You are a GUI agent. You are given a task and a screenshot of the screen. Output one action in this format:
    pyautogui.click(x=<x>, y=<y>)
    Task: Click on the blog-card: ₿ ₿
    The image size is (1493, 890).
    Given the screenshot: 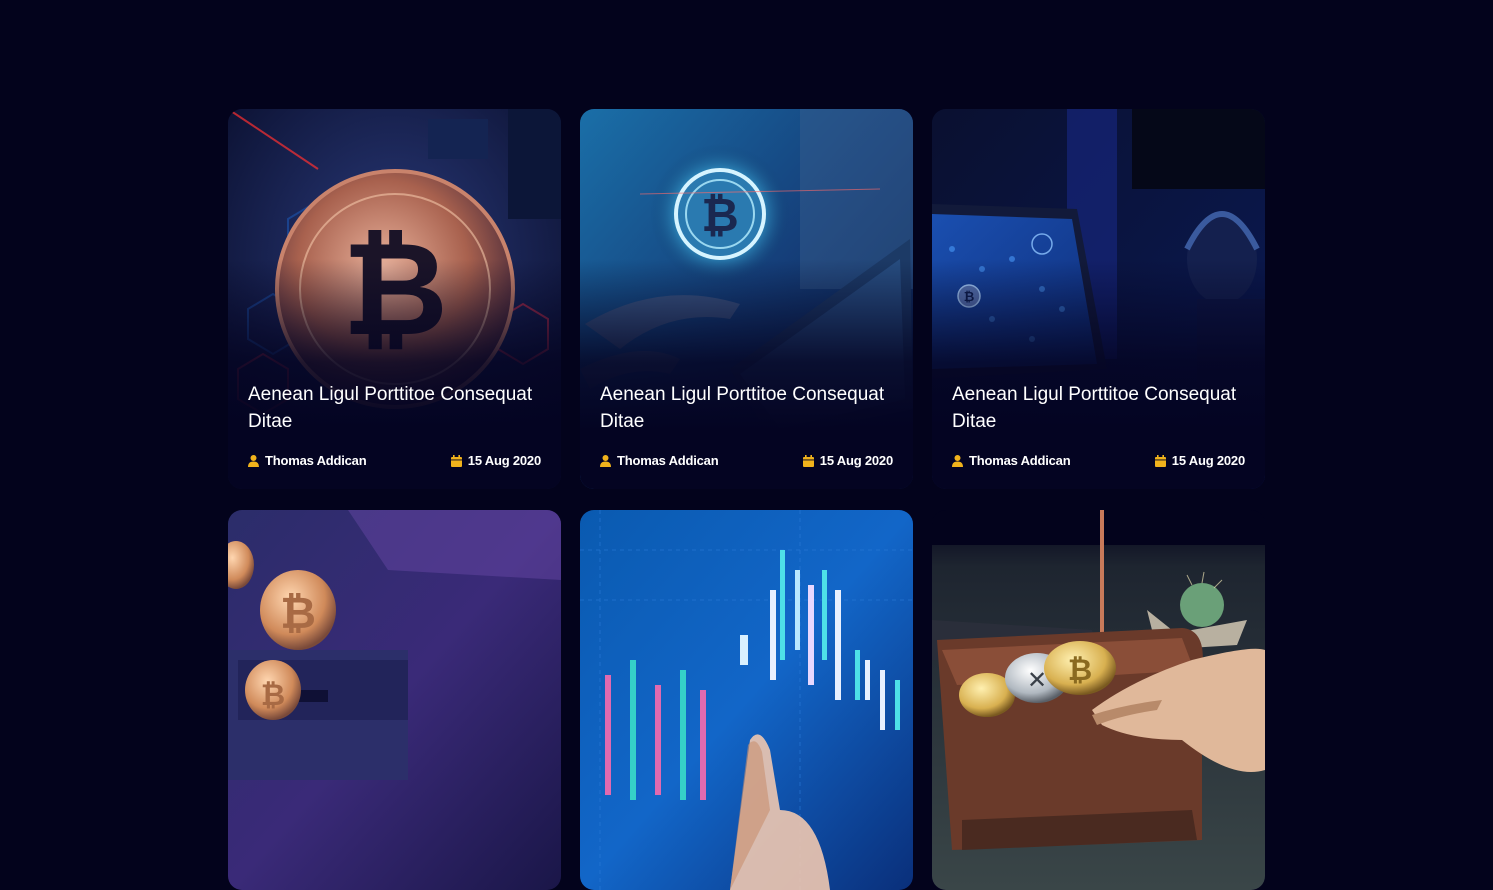 What is the action you would take?
    pyautogui.click(x=394, y=700)
    